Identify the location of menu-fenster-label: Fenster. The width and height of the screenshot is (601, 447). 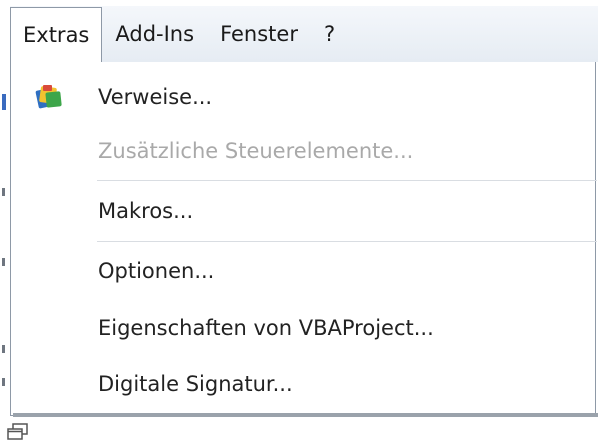
(259, 34).